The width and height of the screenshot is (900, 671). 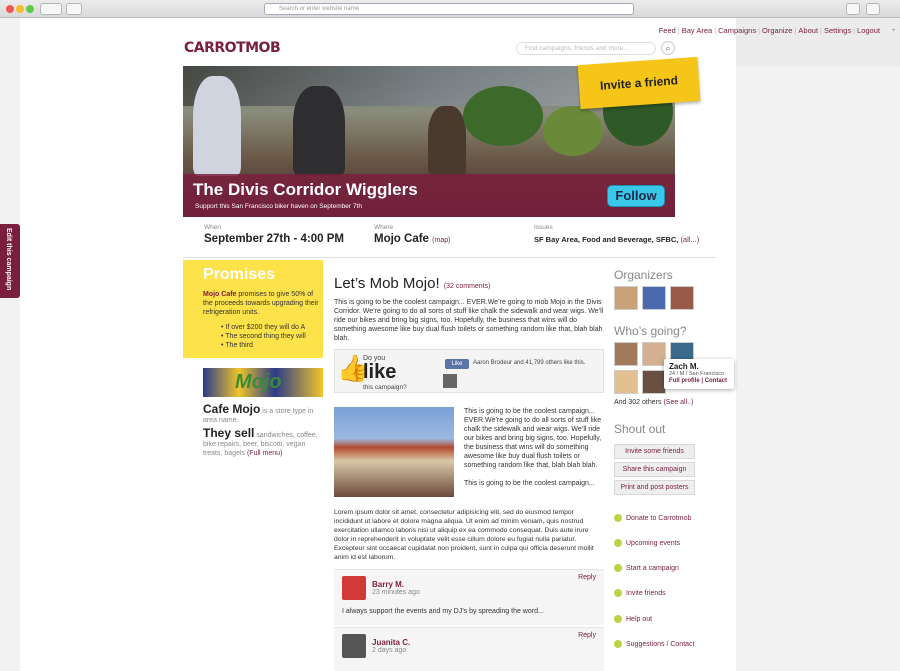 What do you see at coordinates (868, 30) in the screenshot?
I see `nav-logout: Logout` at bounding box center [868, 30].